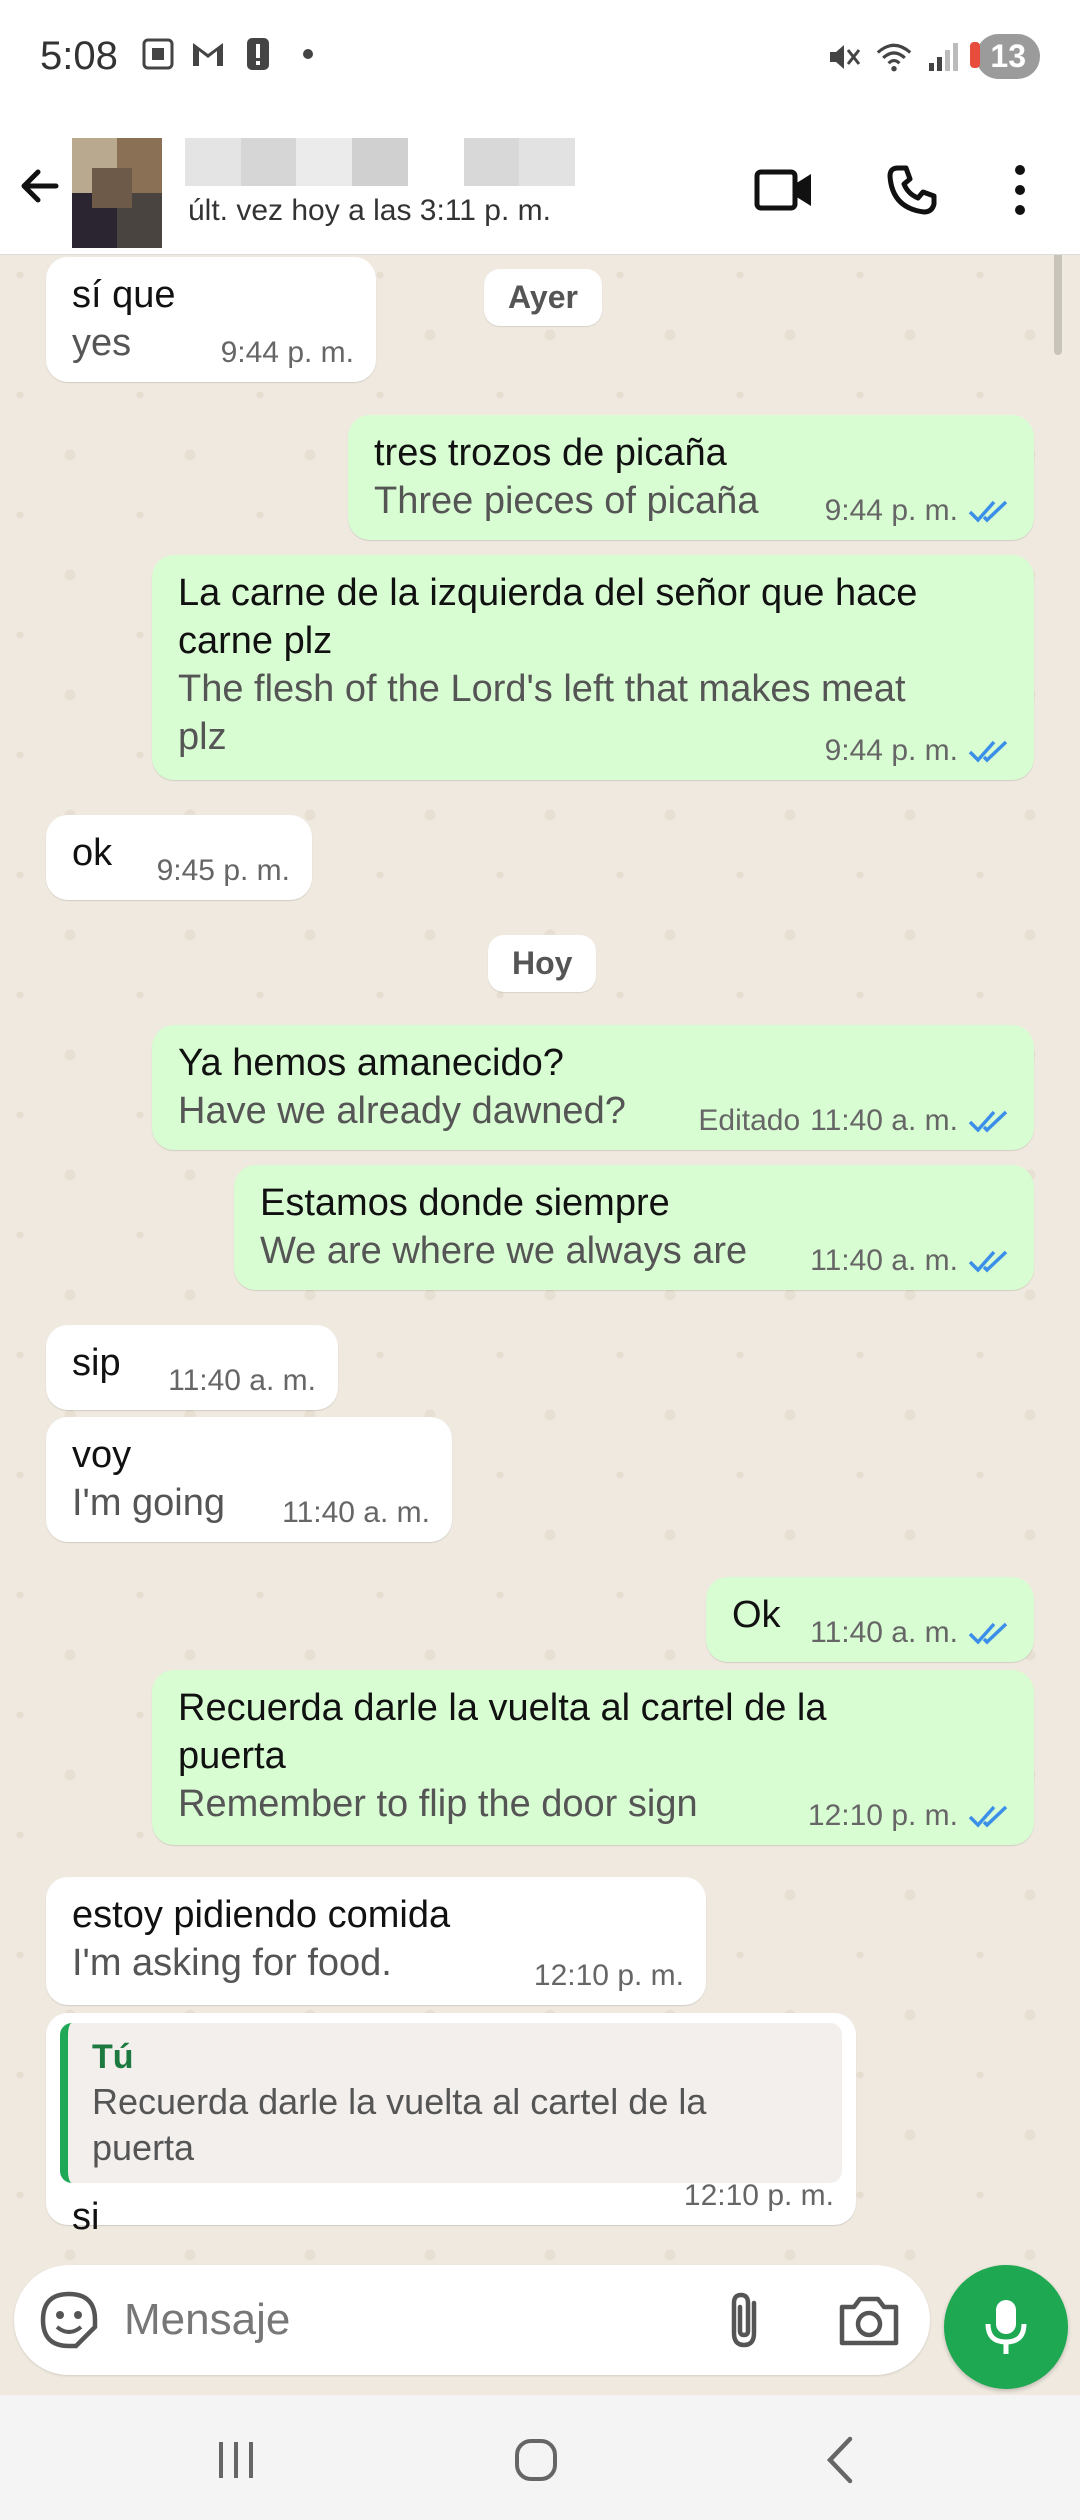 The image size is (1080, 2520). I want to click on back-chevron-icon, so click(839, 2460).